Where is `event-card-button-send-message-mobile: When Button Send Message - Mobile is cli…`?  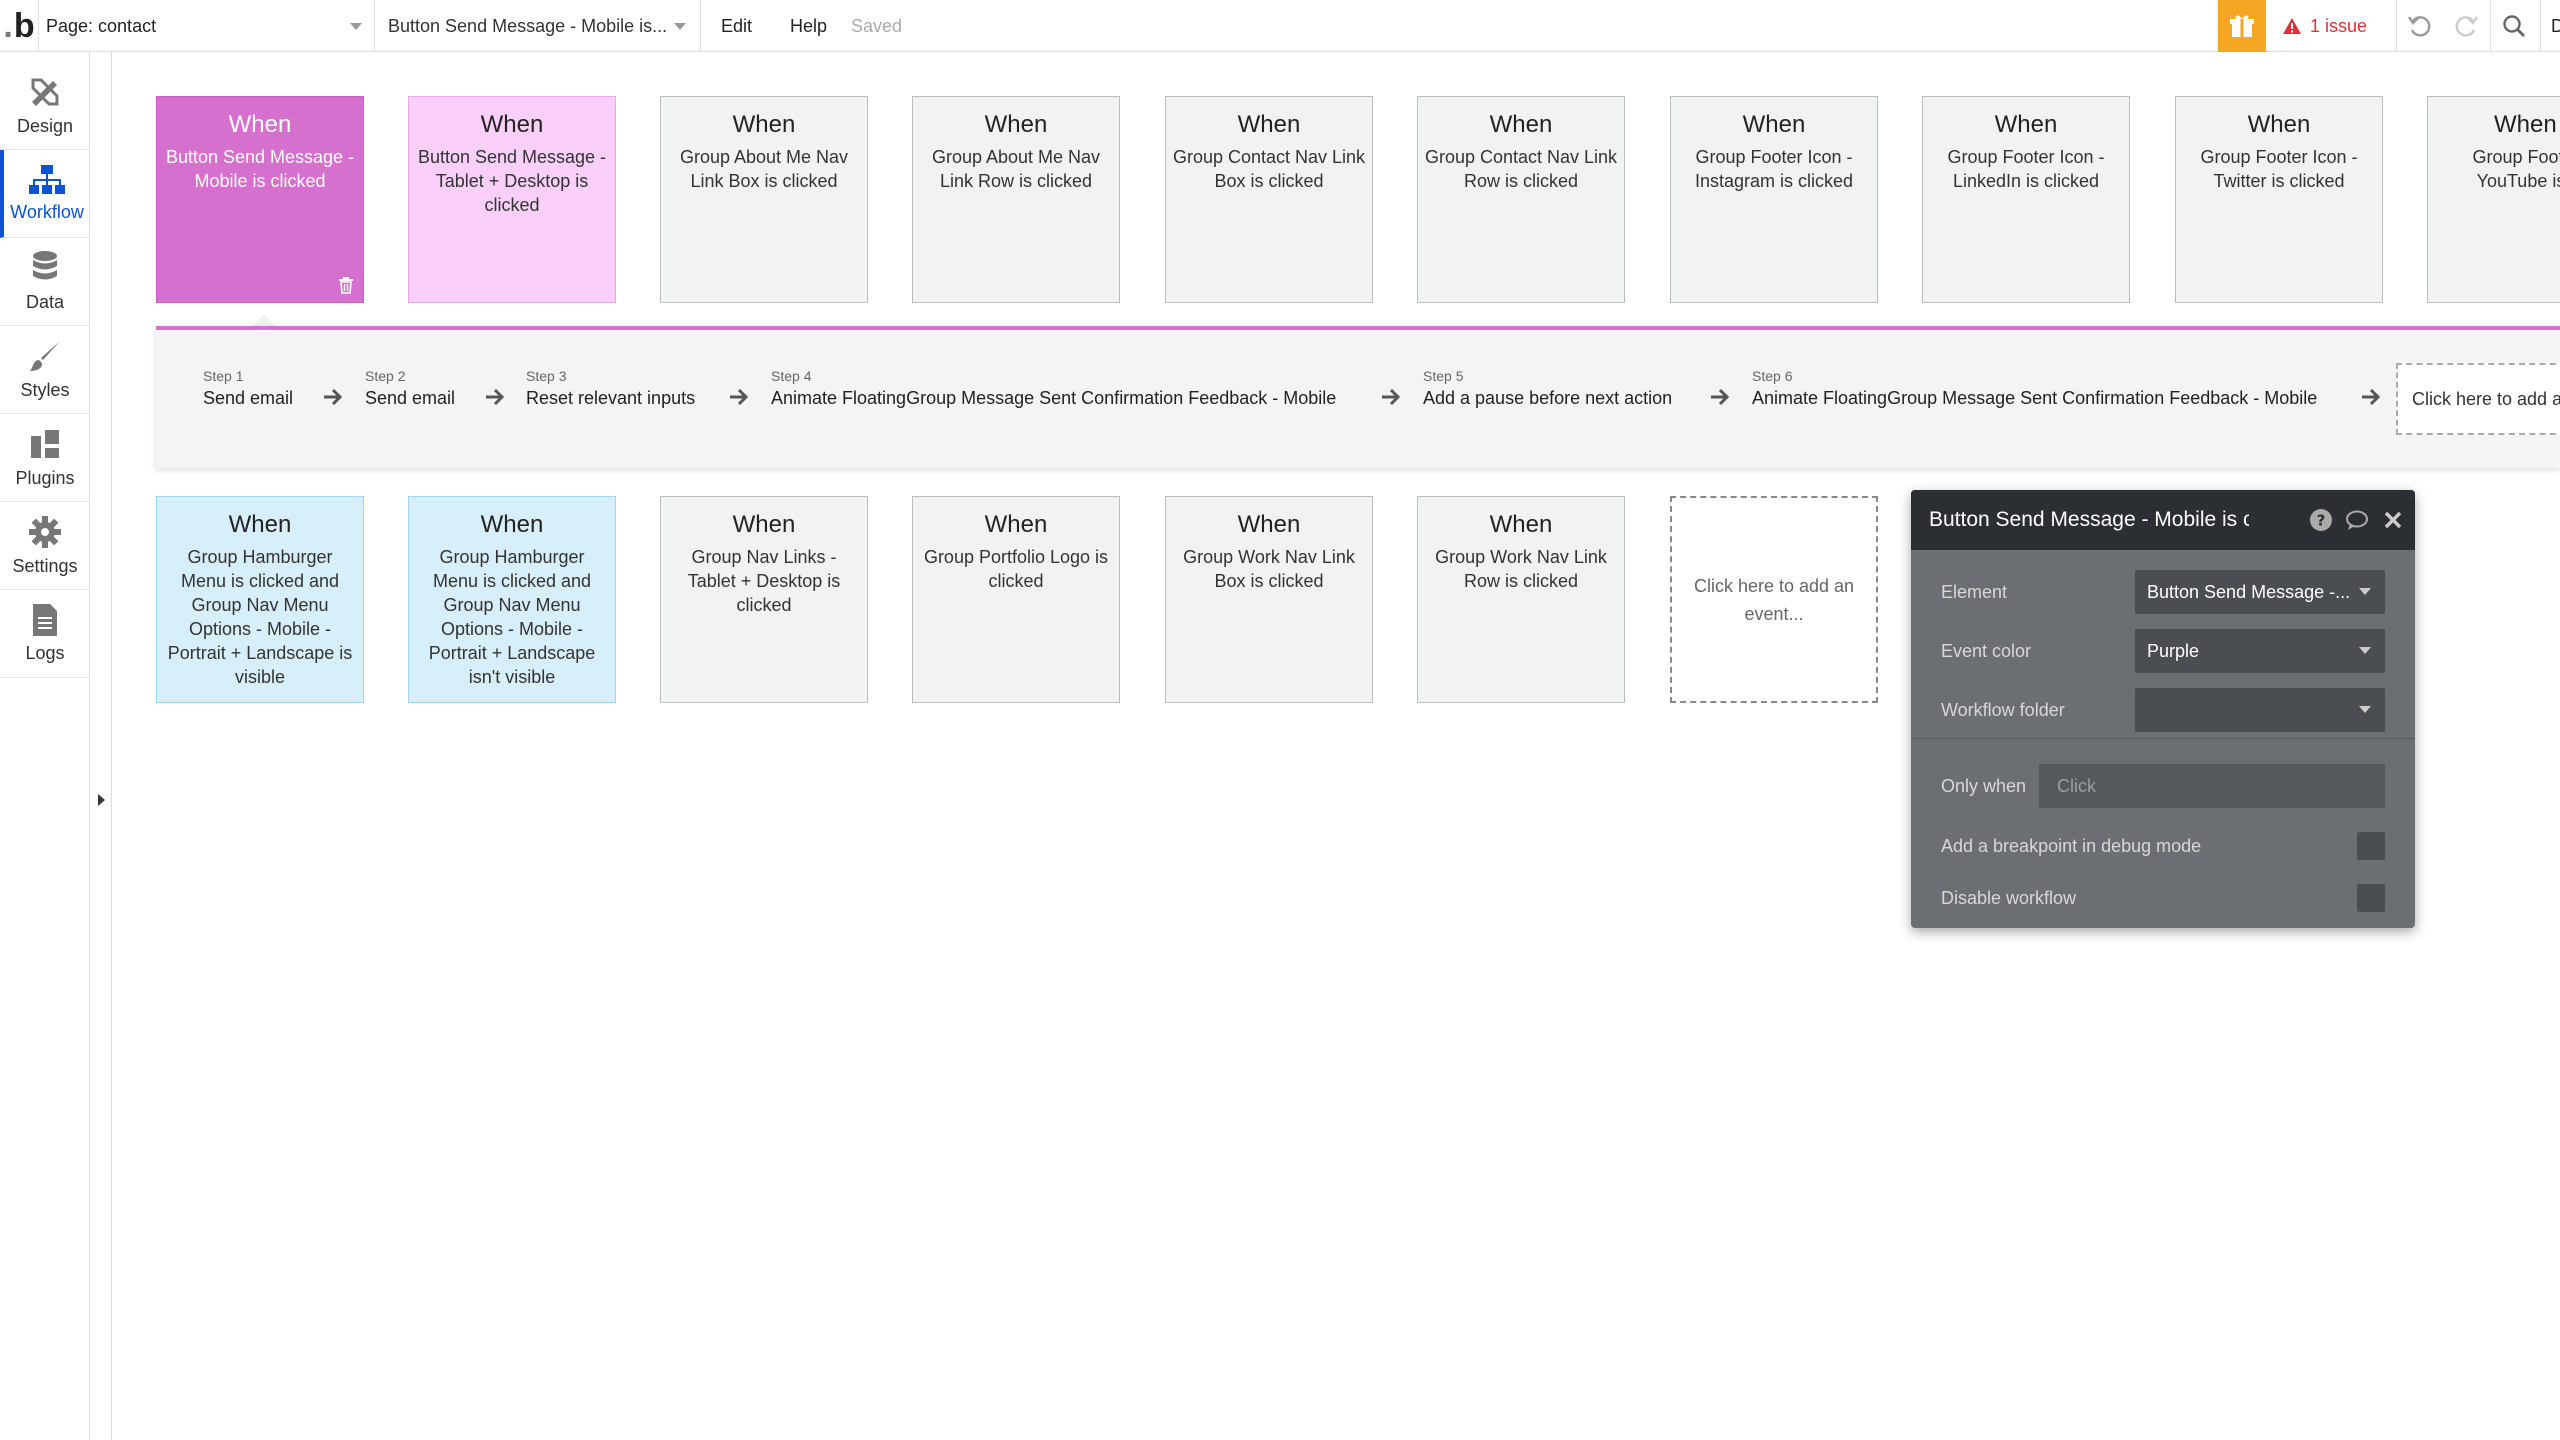
event-card-button-send-message-mobile: When Button Send Message - Mobile is cli… is located at coordinates (260, 199).